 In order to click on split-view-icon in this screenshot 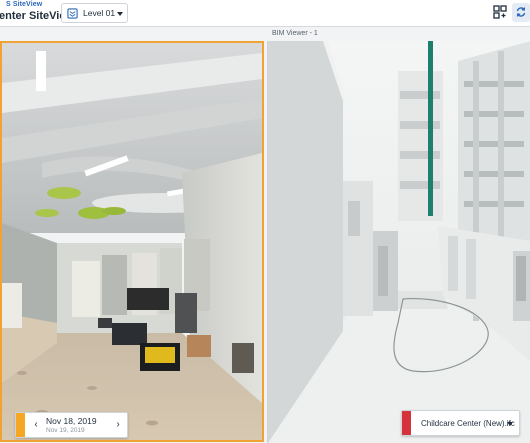, I will do `click(500, 12)`.